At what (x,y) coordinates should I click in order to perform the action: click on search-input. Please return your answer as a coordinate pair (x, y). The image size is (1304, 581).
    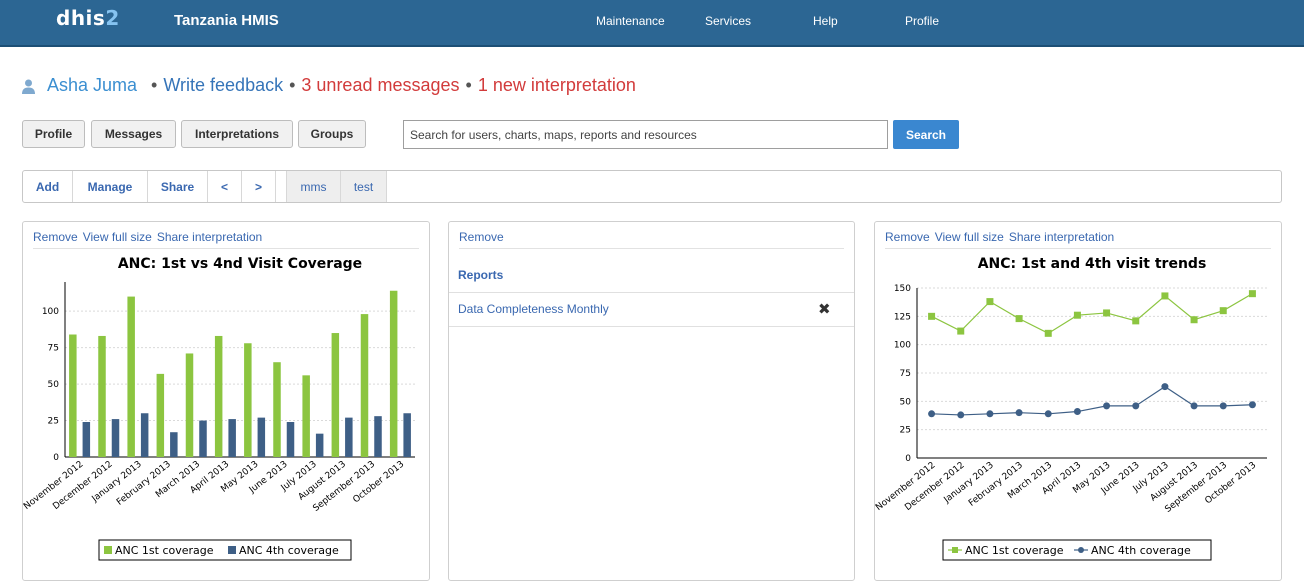
    Looking at the image, I should click on (645, 134).